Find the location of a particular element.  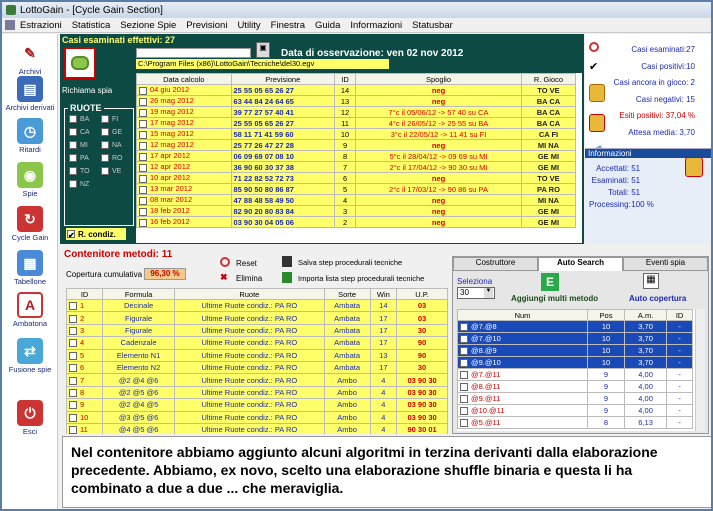

tab-costruttore: Costruttore is located at coordinates (495, 264).